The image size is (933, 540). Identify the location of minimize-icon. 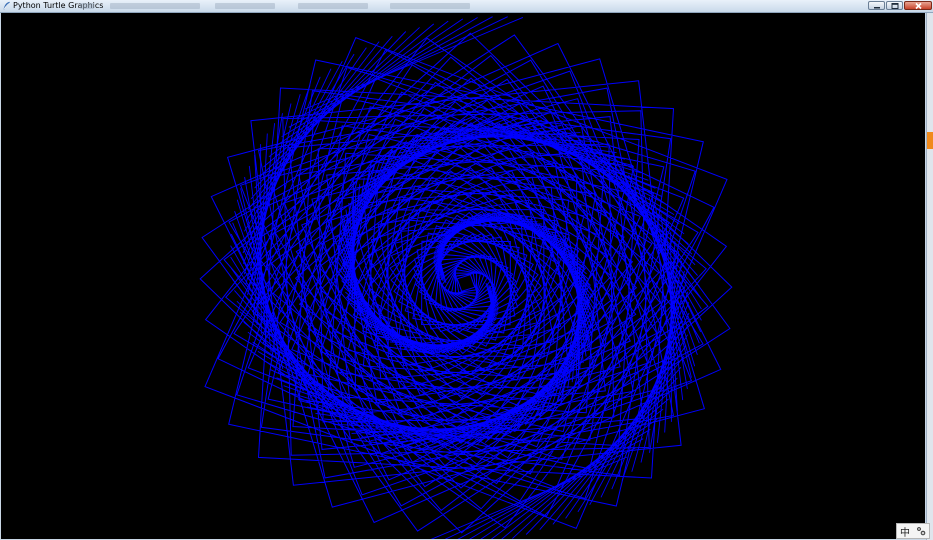
(877, 8).